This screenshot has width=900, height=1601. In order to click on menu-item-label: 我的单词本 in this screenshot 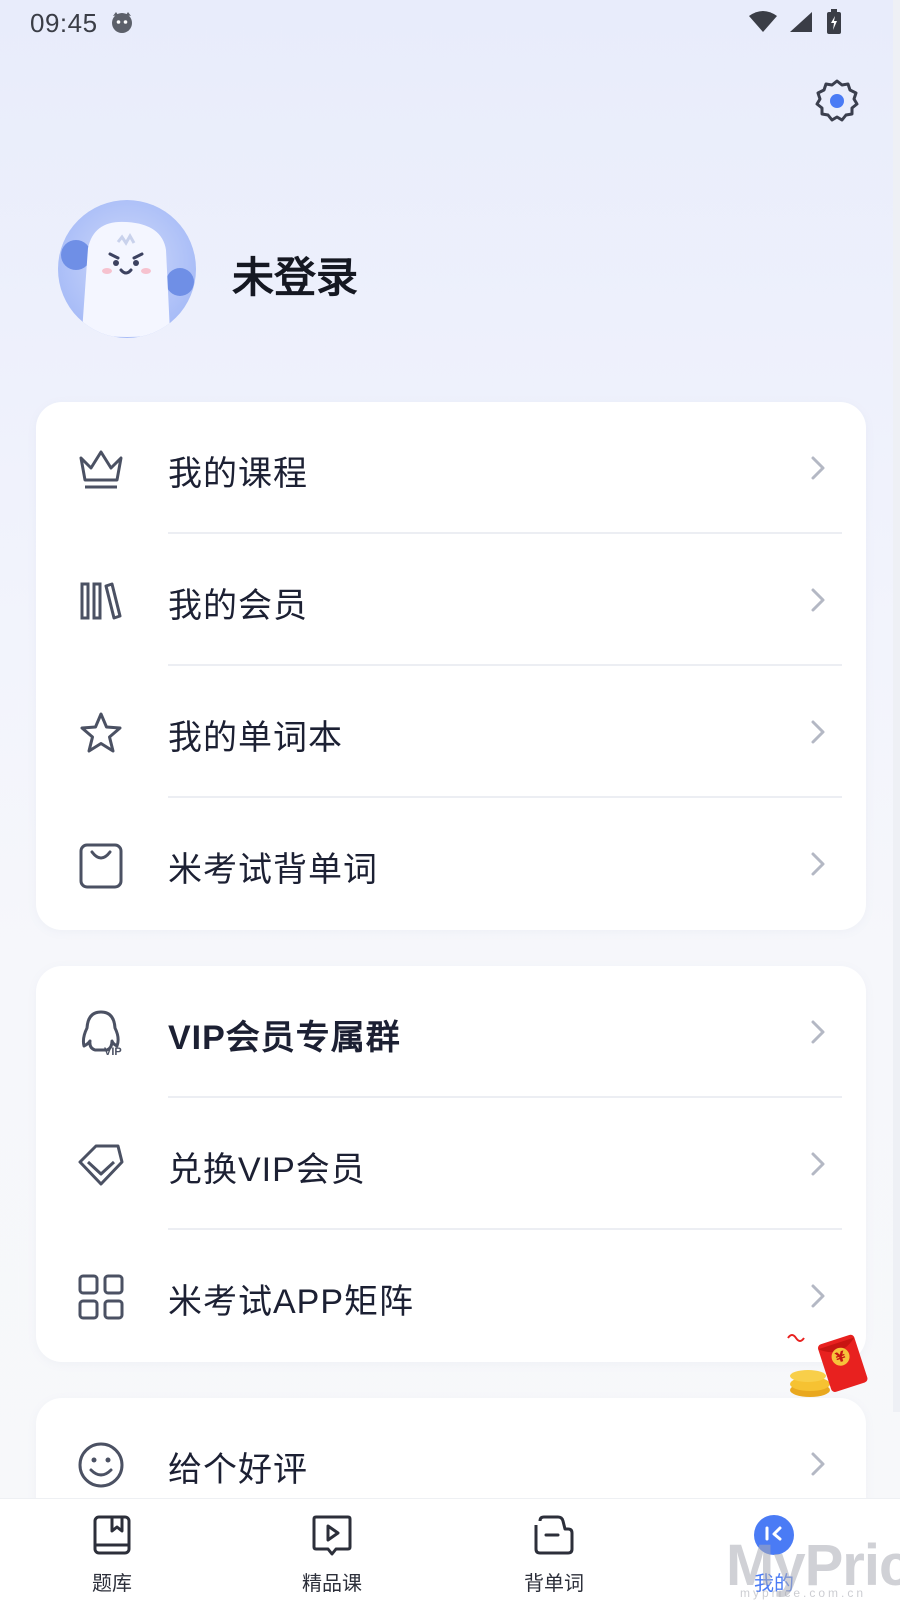, I will do `click(255, 738)`.